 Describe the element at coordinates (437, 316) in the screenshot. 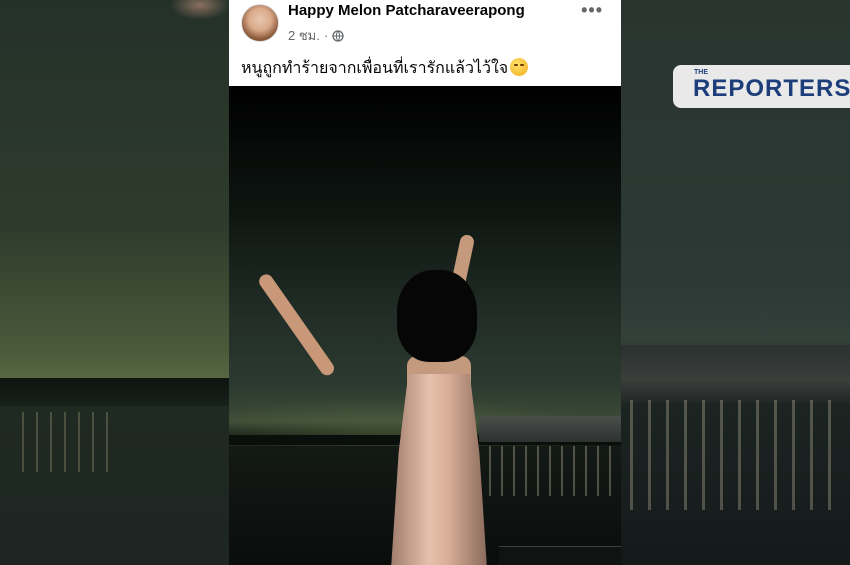

I see `figure-hair` at that location.